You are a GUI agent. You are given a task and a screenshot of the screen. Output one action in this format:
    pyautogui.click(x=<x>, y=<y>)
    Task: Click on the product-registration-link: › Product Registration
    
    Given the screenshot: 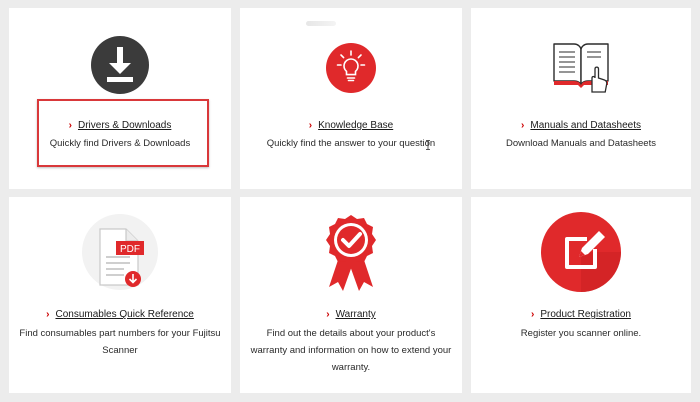 What is the action you would take?
    pyautogui.click(x=581, y=314)
    